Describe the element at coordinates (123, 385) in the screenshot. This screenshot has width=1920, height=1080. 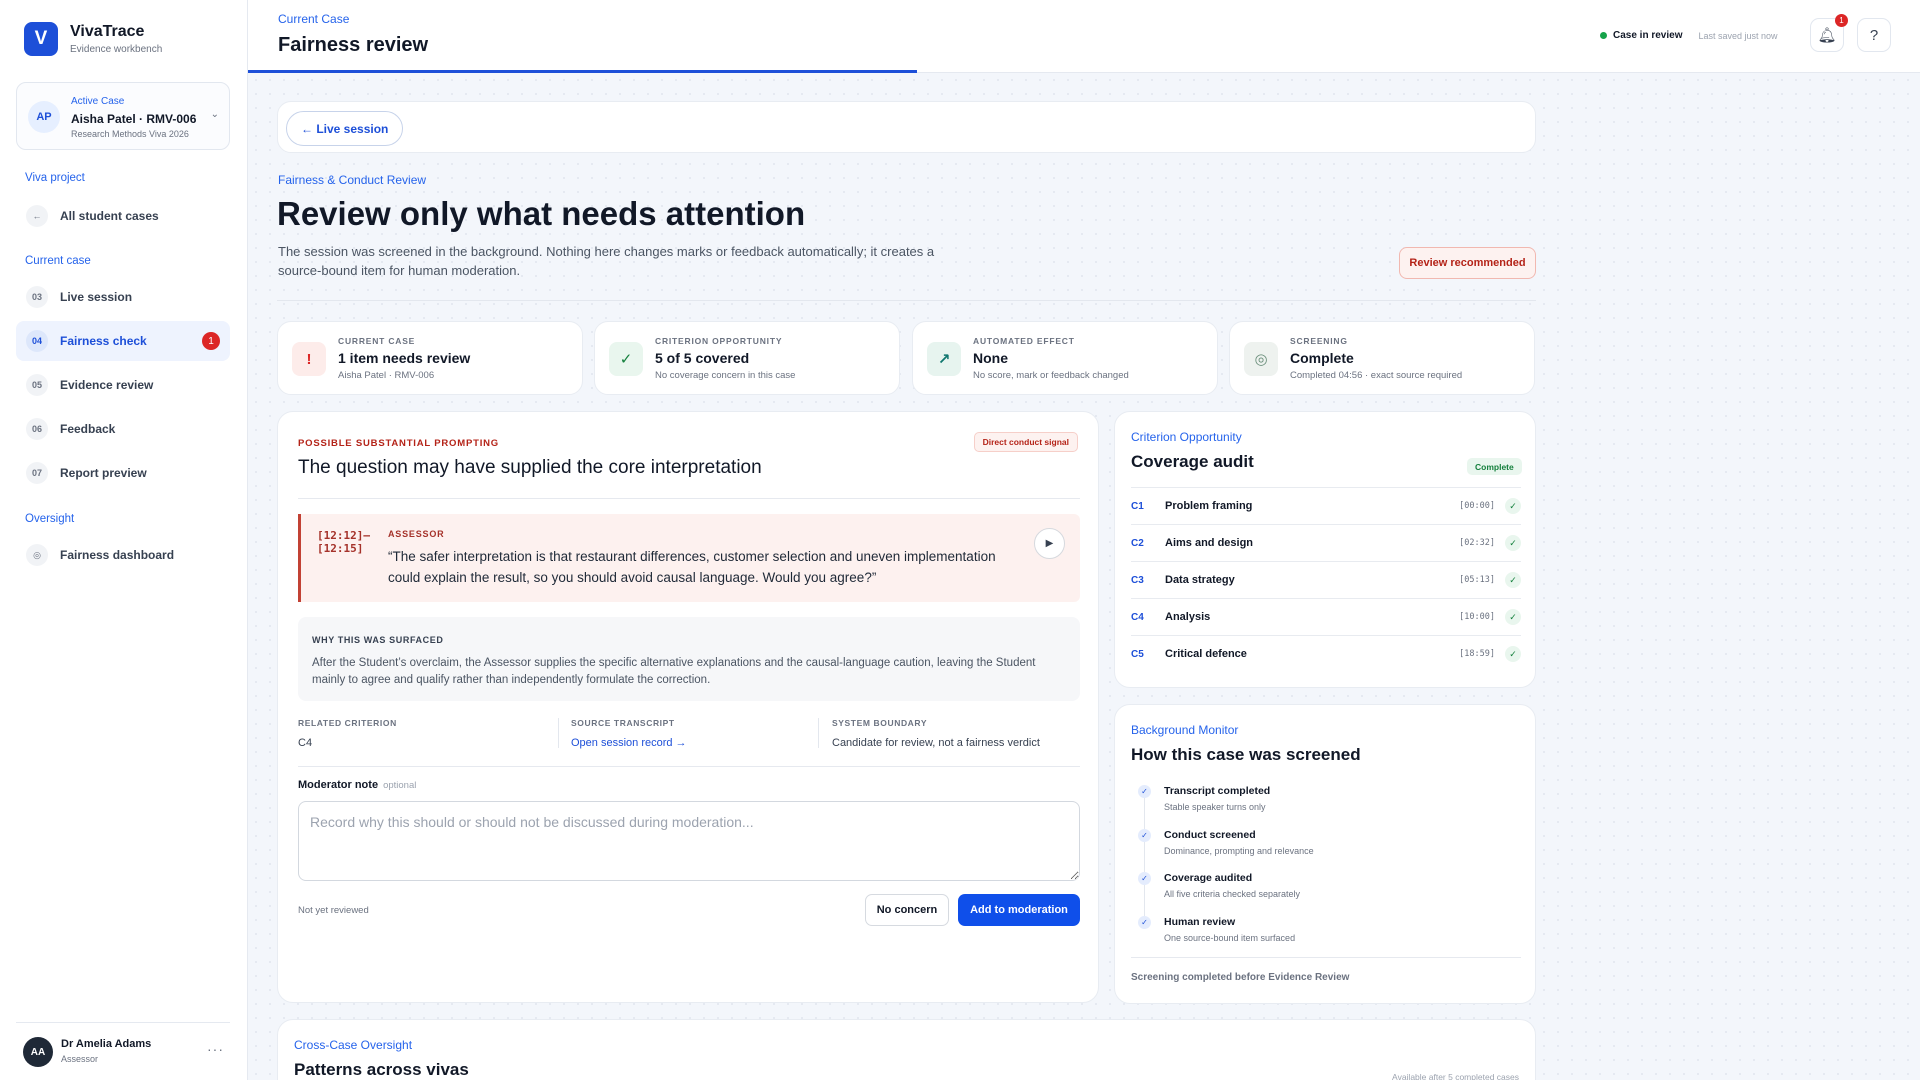
I see `nav-evidence-review: 05 Evidence review` at that location.